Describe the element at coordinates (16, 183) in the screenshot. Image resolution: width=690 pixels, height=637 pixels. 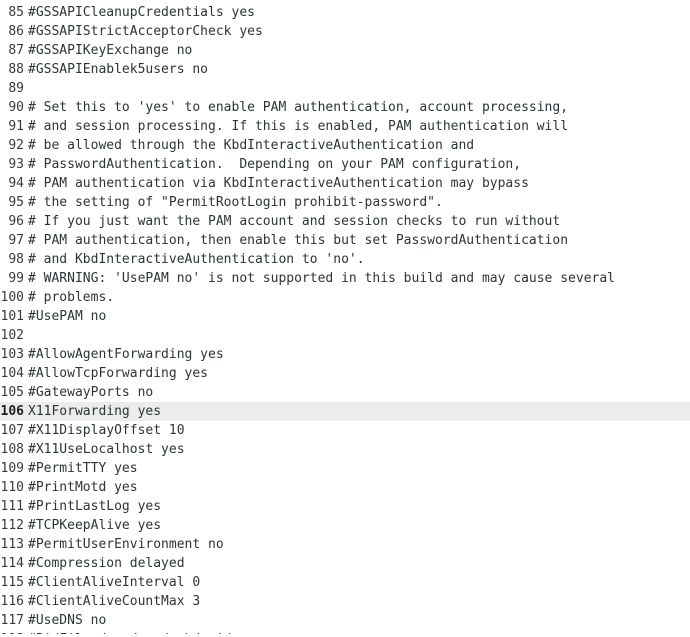
I see `line-number: 94` at that location.